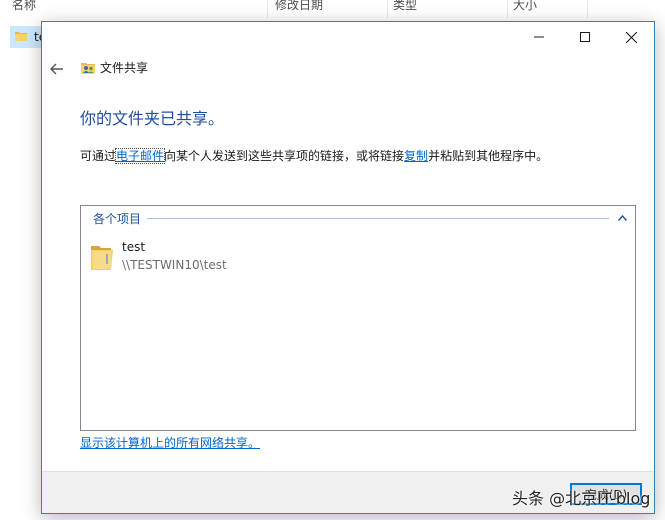 This screenshot has height=520, width=665. Describe the element at coordinates (519, 8) in the screenshot. I see `column-header-size: 大小` at that location.